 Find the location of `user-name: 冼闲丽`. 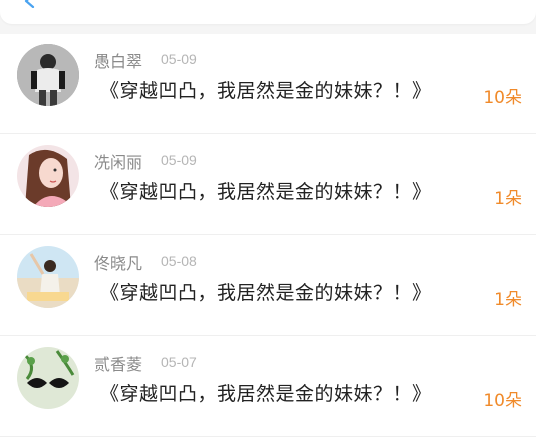

user-name: 冼闲丽 is located at coordinates (118, 162).